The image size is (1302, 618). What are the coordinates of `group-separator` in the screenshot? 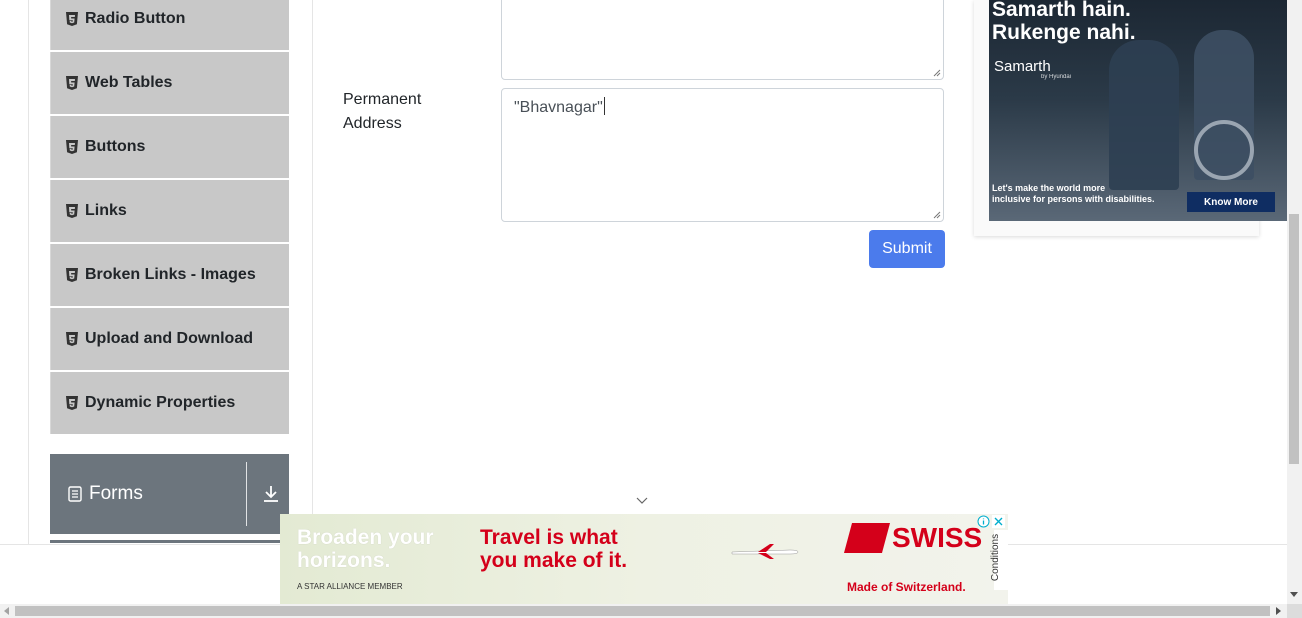 It's located at (246, 494).